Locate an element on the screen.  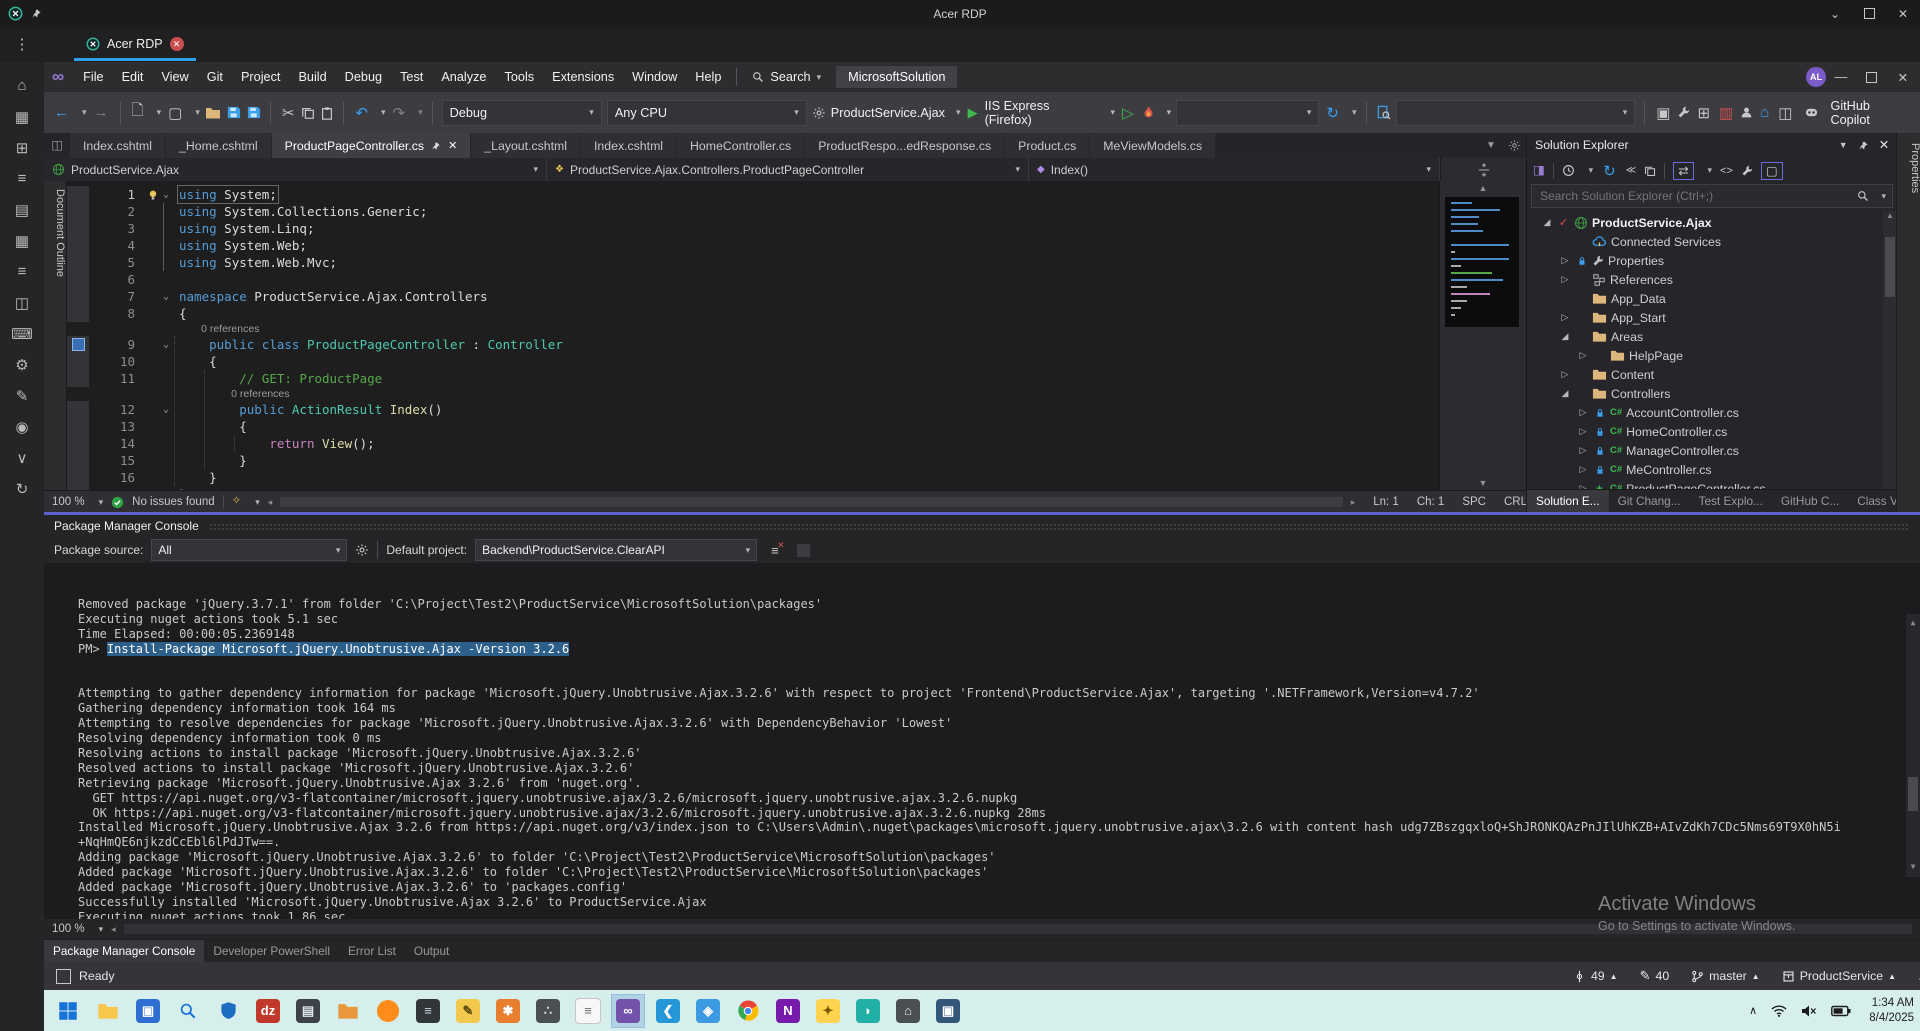
code-line-6: 6 is located at coordinates (753, 279).